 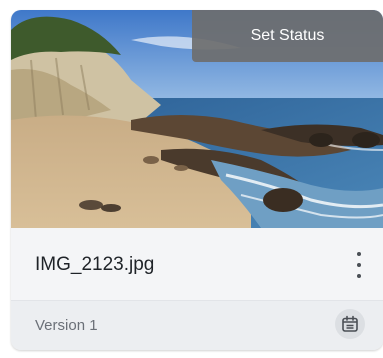 I want to click on more-vert-icon, so click(x=359, y=265).